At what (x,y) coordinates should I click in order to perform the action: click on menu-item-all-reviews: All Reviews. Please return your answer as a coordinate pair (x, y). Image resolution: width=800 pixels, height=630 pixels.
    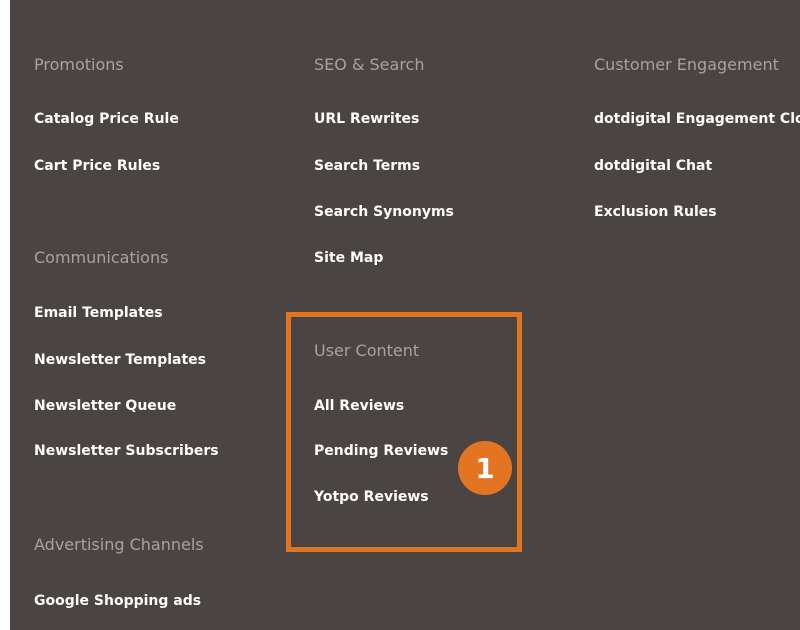
    Looking at the image, I should click on (359, 406).